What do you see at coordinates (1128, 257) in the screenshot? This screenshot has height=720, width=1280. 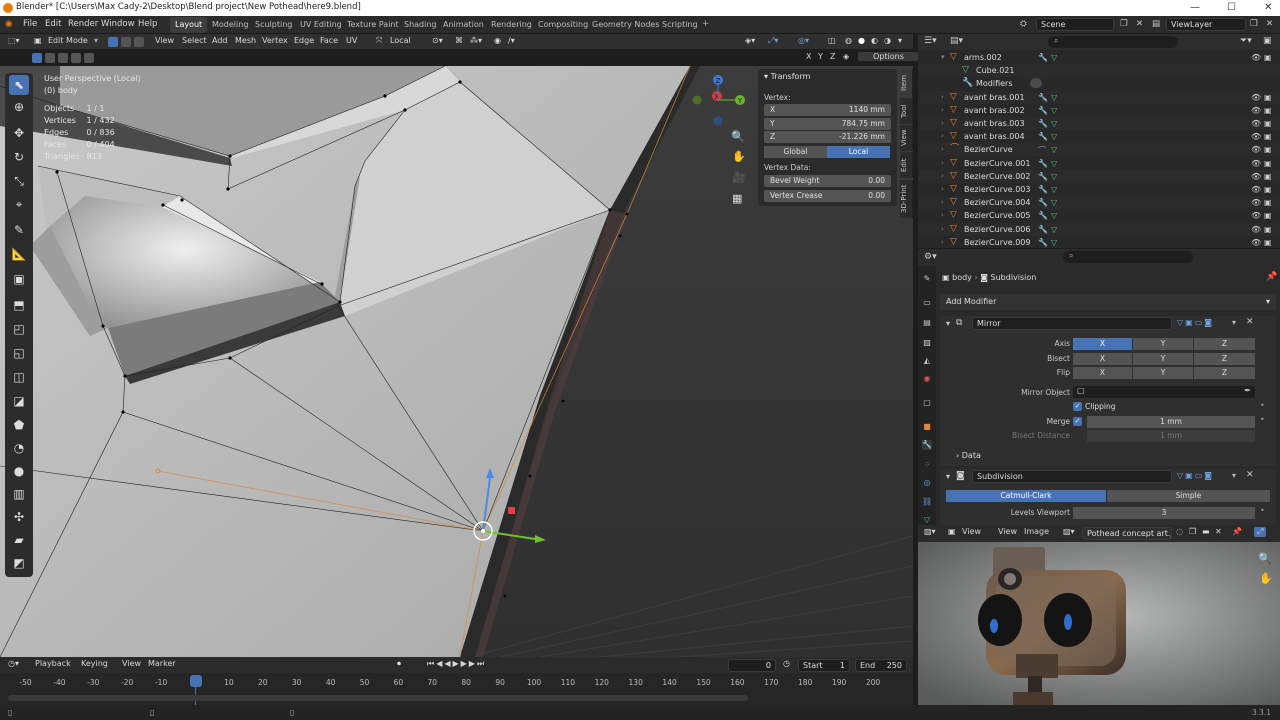 I see `properties-search-input: ⌕` at bounding box center [1128, 257].